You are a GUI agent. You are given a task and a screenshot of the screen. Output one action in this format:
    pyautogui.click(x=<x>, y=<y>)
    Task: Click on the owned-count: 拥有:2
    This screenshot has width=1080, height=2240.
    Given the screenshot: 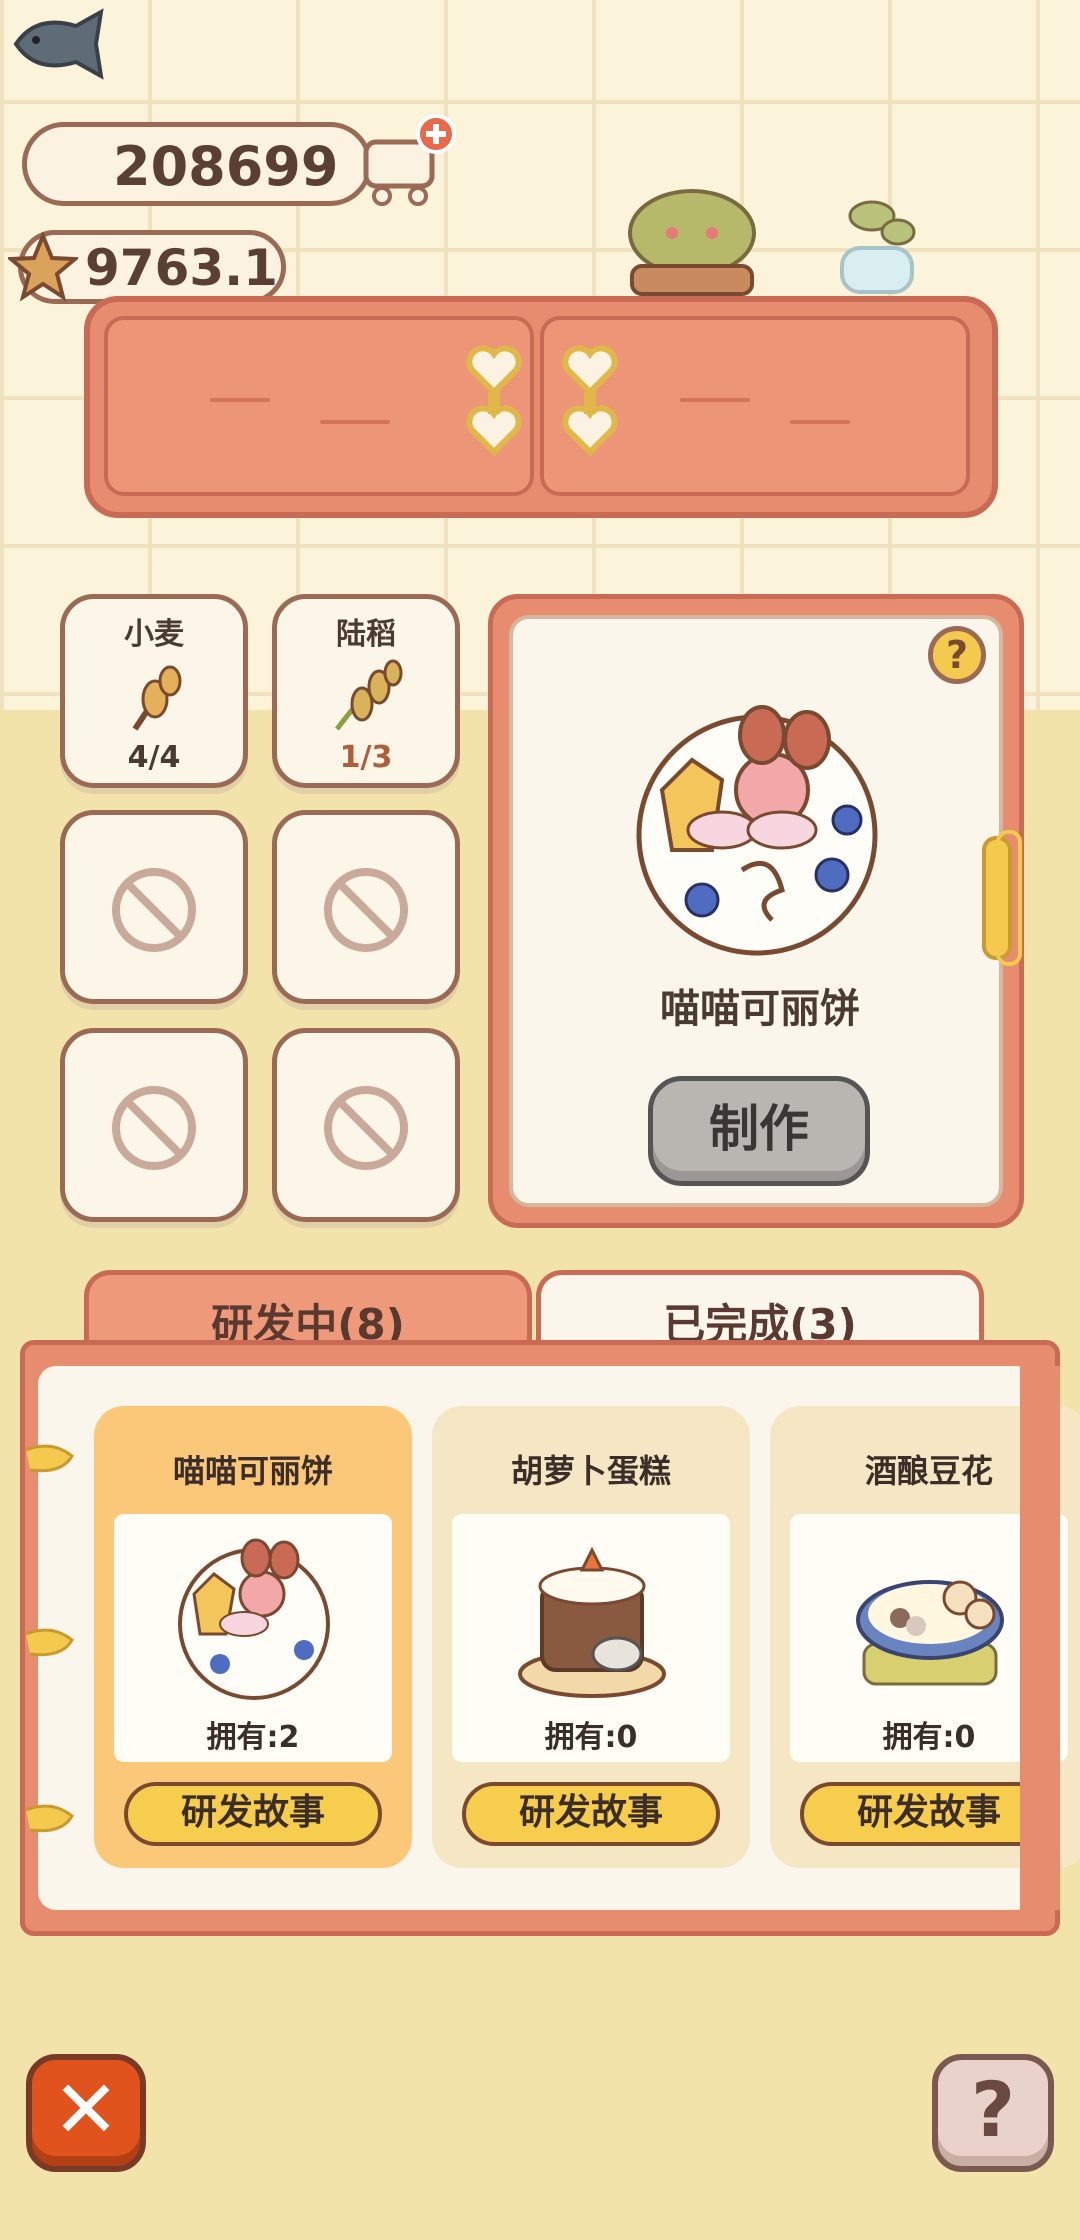 What is the action you would take?
    pyautogui.click(x=253, y=1737)
    